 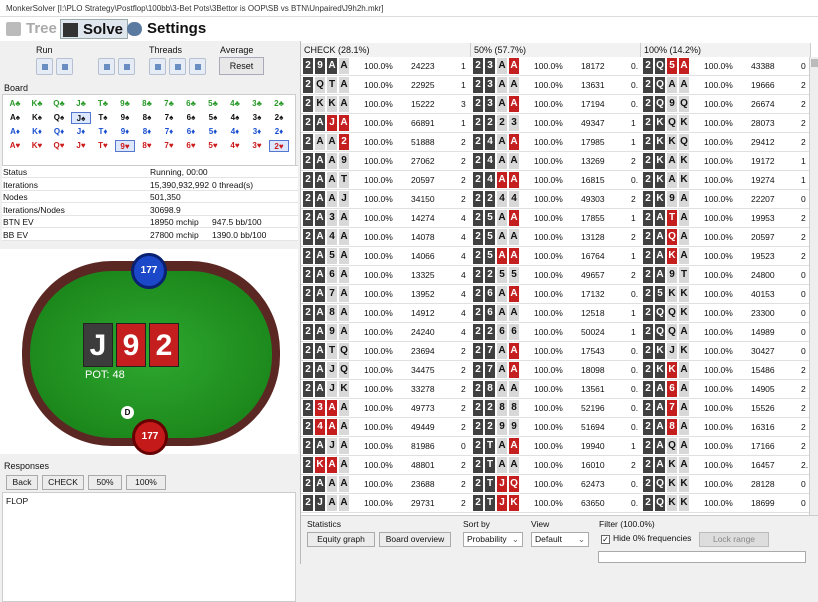 What do you see at coordinates (213, 146) in the screenshot?
I see `board-card-option: 5♥` at bounding box center [213, 146].